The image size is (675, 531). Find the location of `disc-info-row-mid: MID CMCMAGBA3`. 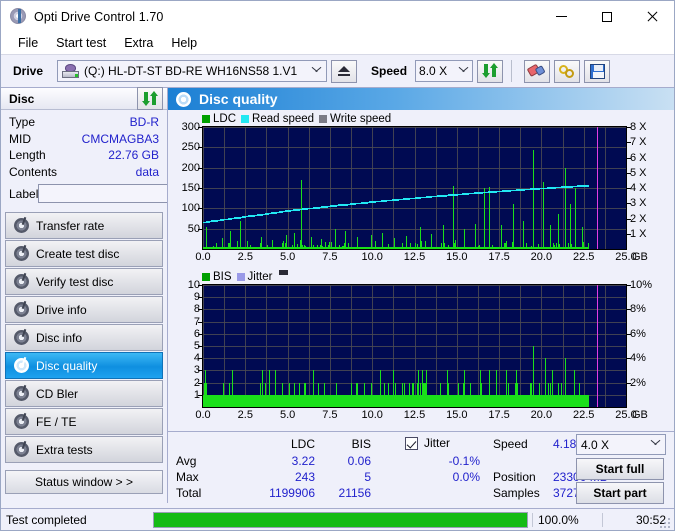

disc-info-row-mid: MID CMCMAGBA3 is located at coordinates (84, 139).